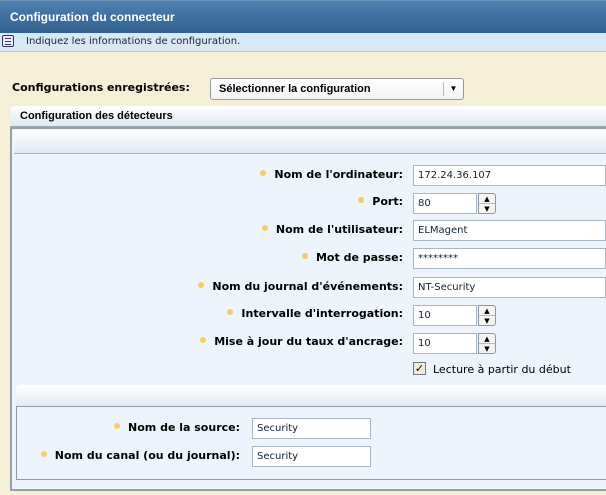  Describe the element at coordinates (300, 286) in the screenshot. I see `event-log-label: Nom du journal d'événements:` at that location.